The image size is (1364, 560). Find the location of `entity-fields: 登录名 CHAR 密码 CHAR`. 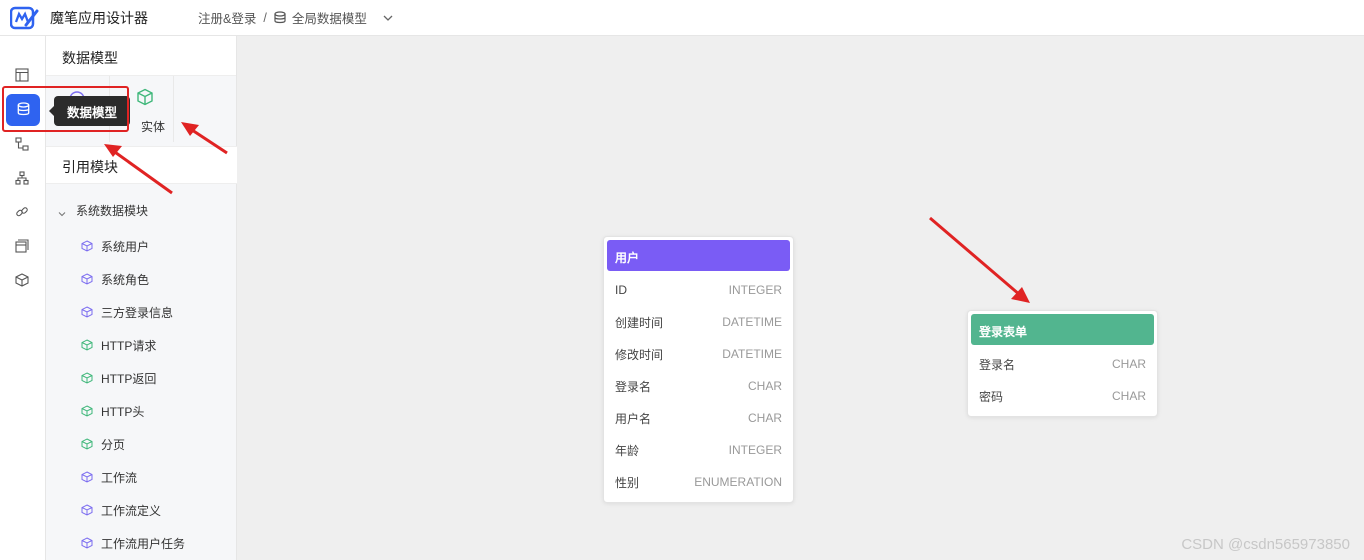

entity-fields: 登录名 CHAR 密码 CHAR is located at coordinates (1062, 382).